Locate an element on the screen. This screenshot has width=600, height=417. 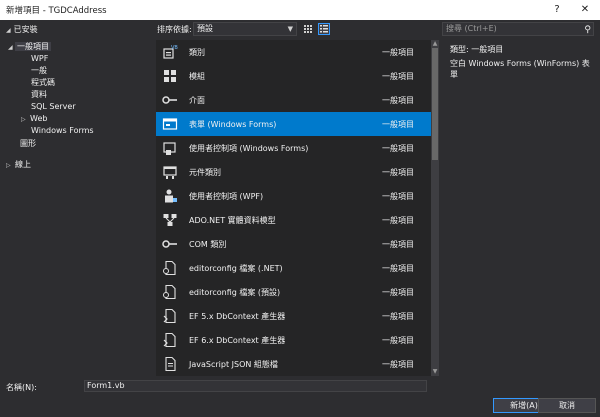
tree-item-windows-forms: Windows Forms is located at coordinates (62, 131).